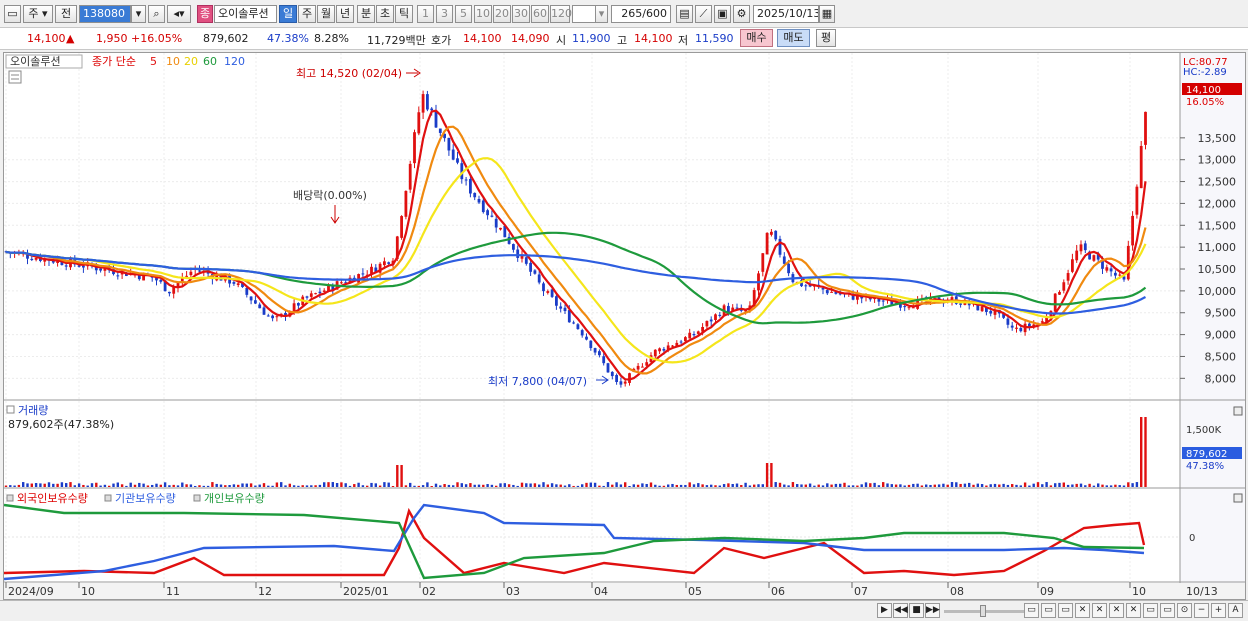 The width and height of the screenshot is (1248, 621). I want to click on minute-1-button: 1, so click(425, 14).